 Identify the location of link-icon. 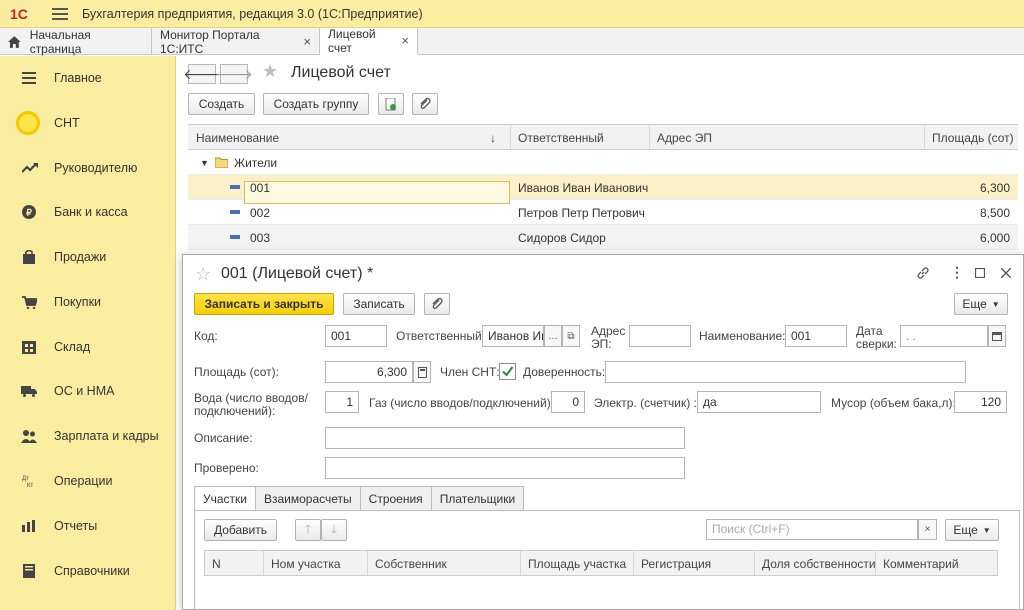
(923, 273).